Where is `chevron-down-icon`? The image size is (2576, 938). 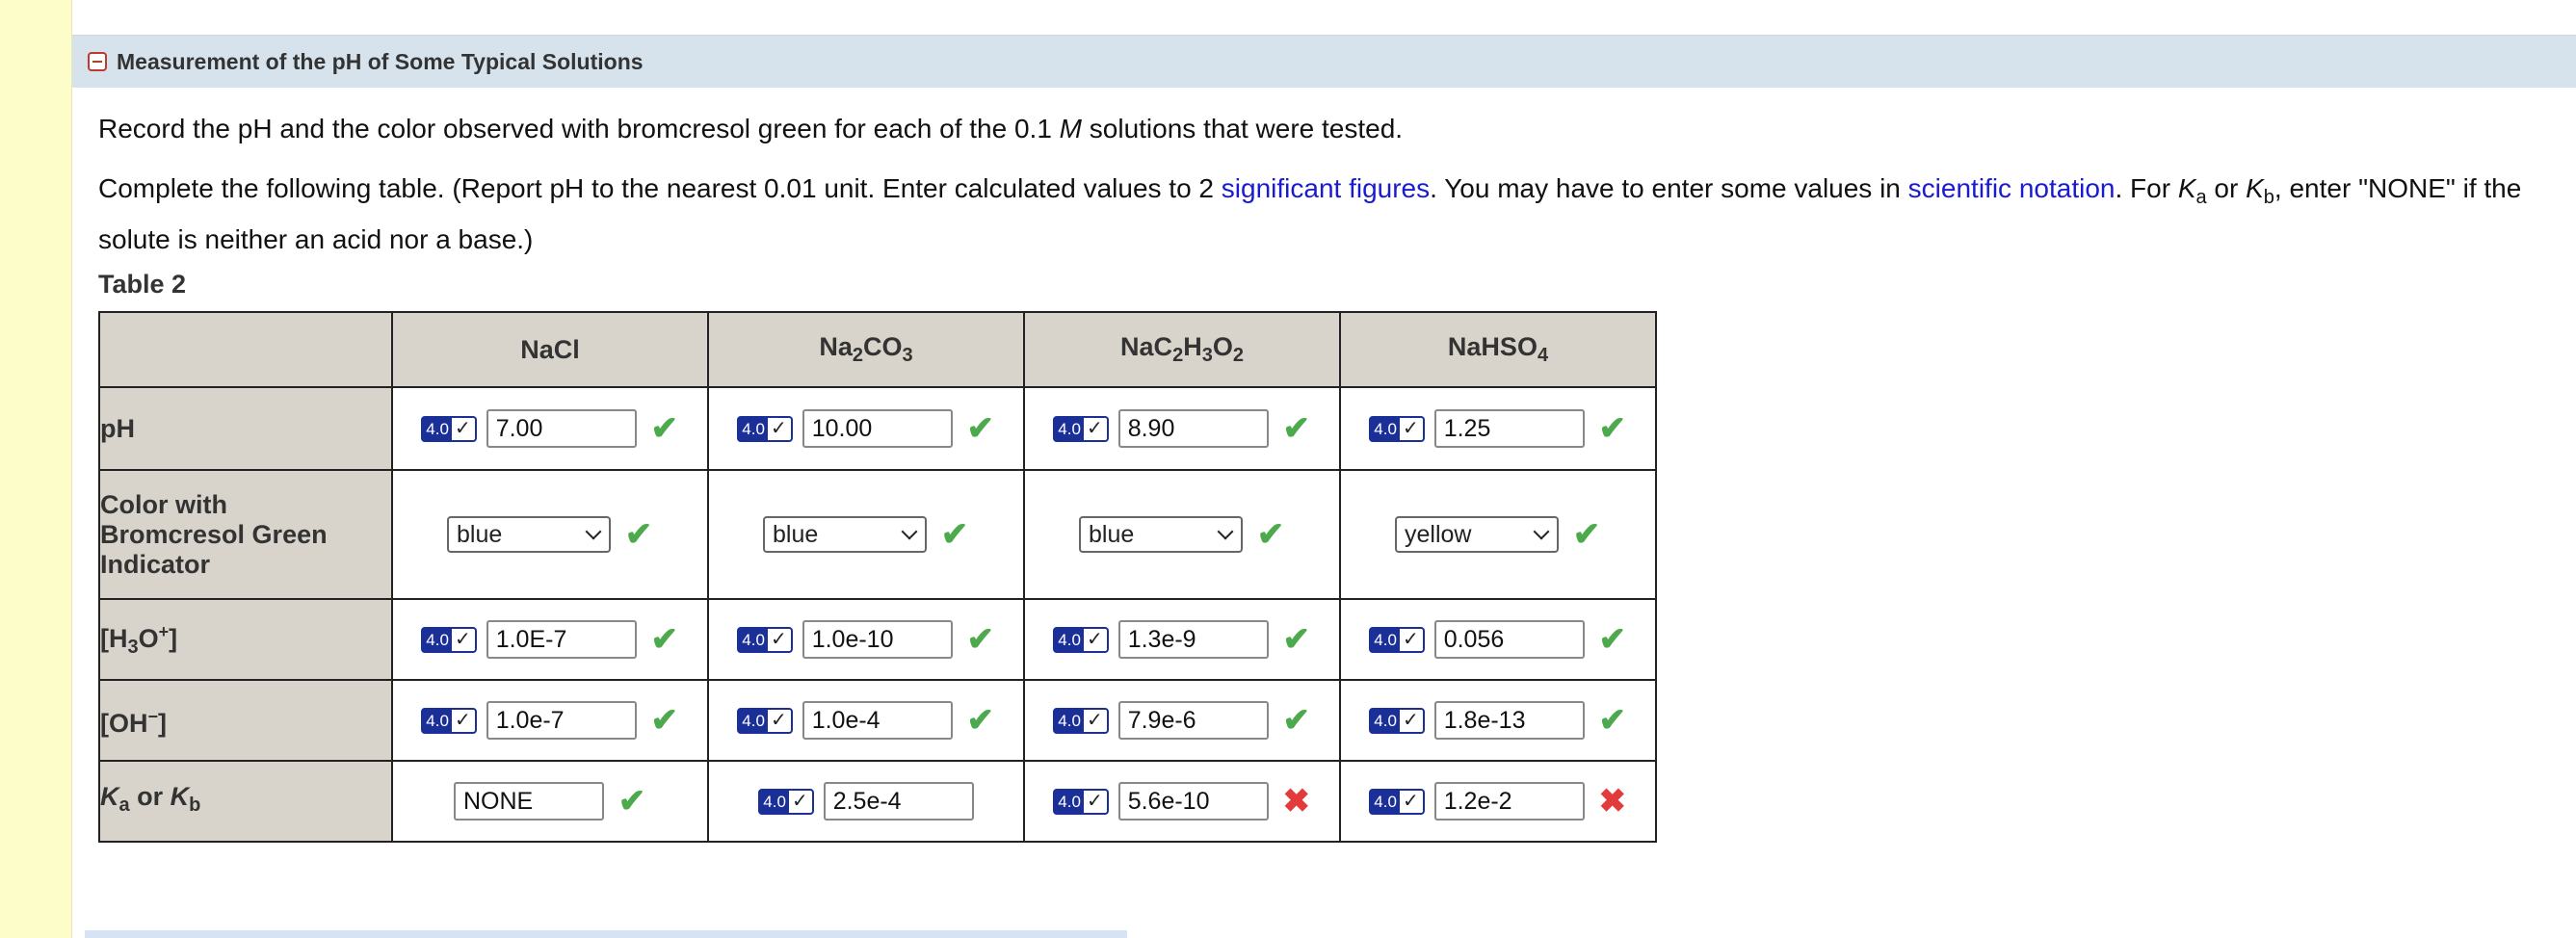 chevron-down-icon is located at coordinates (593, 532).